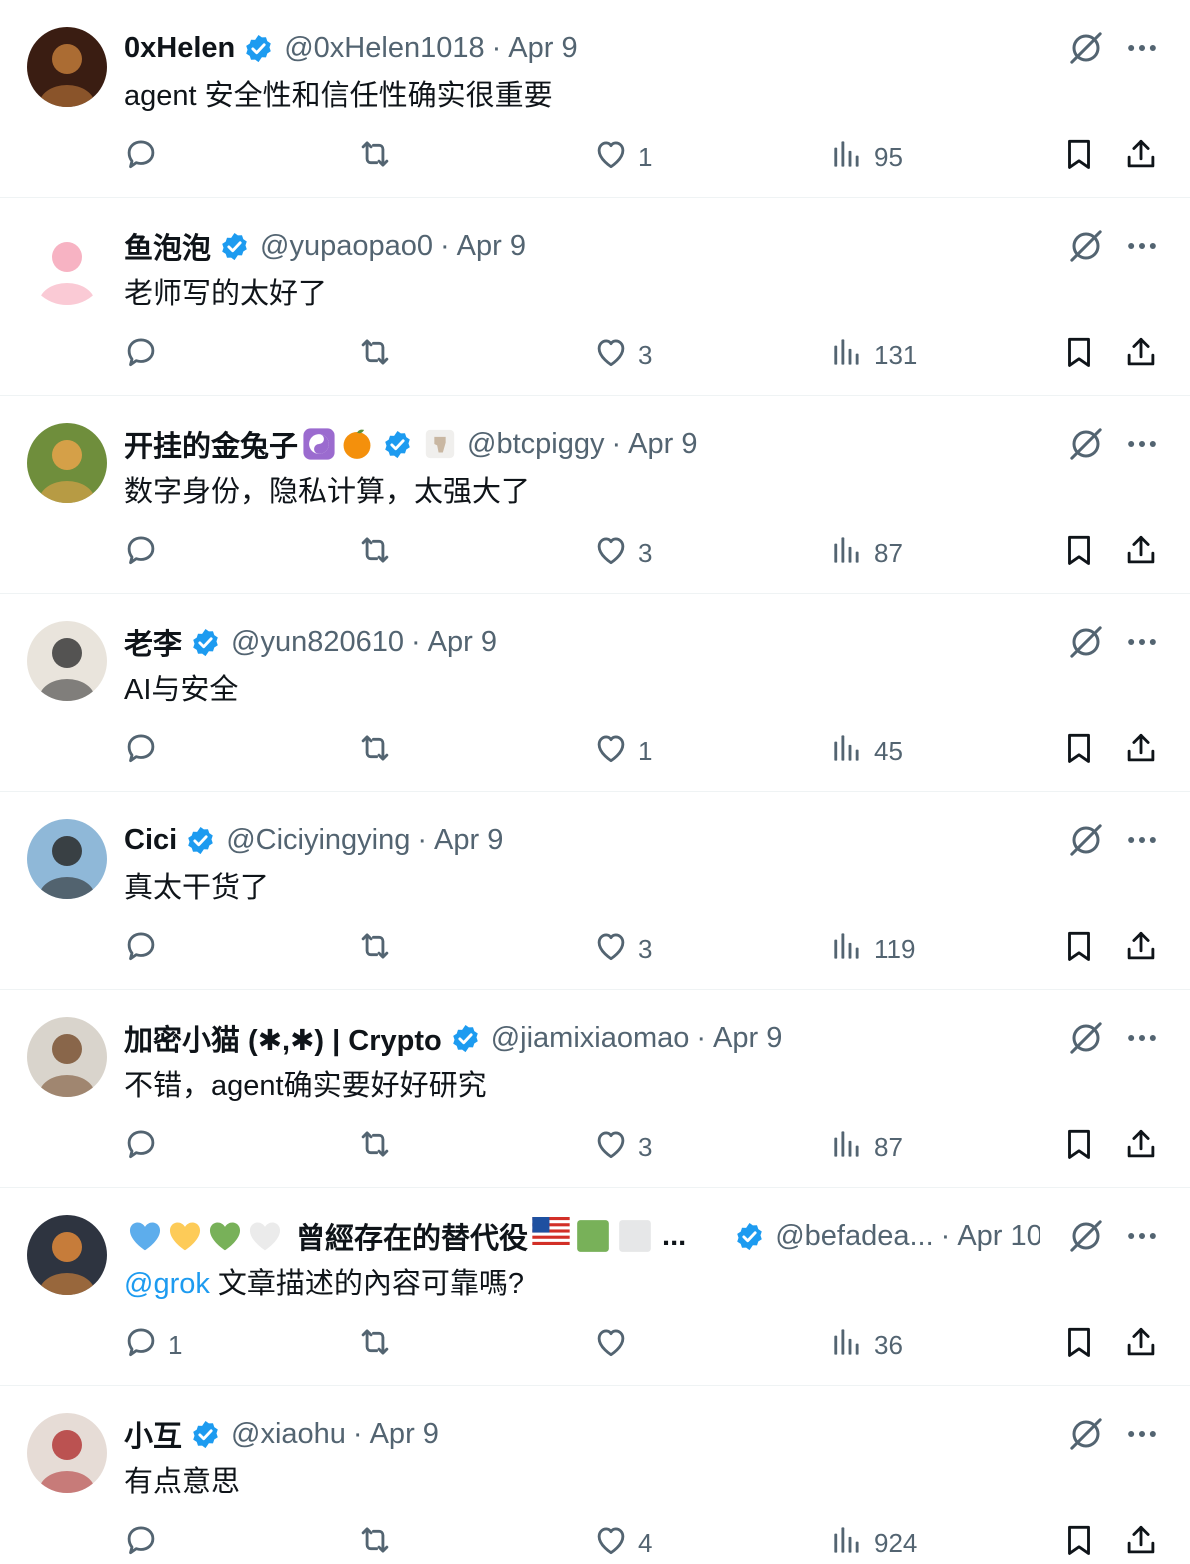 This screenshot has height=1564, width=1190. What do you see at coordinates (622, 1543) in the screenshot?
I see `like-button: 4` at bounding box center [622, 1543].